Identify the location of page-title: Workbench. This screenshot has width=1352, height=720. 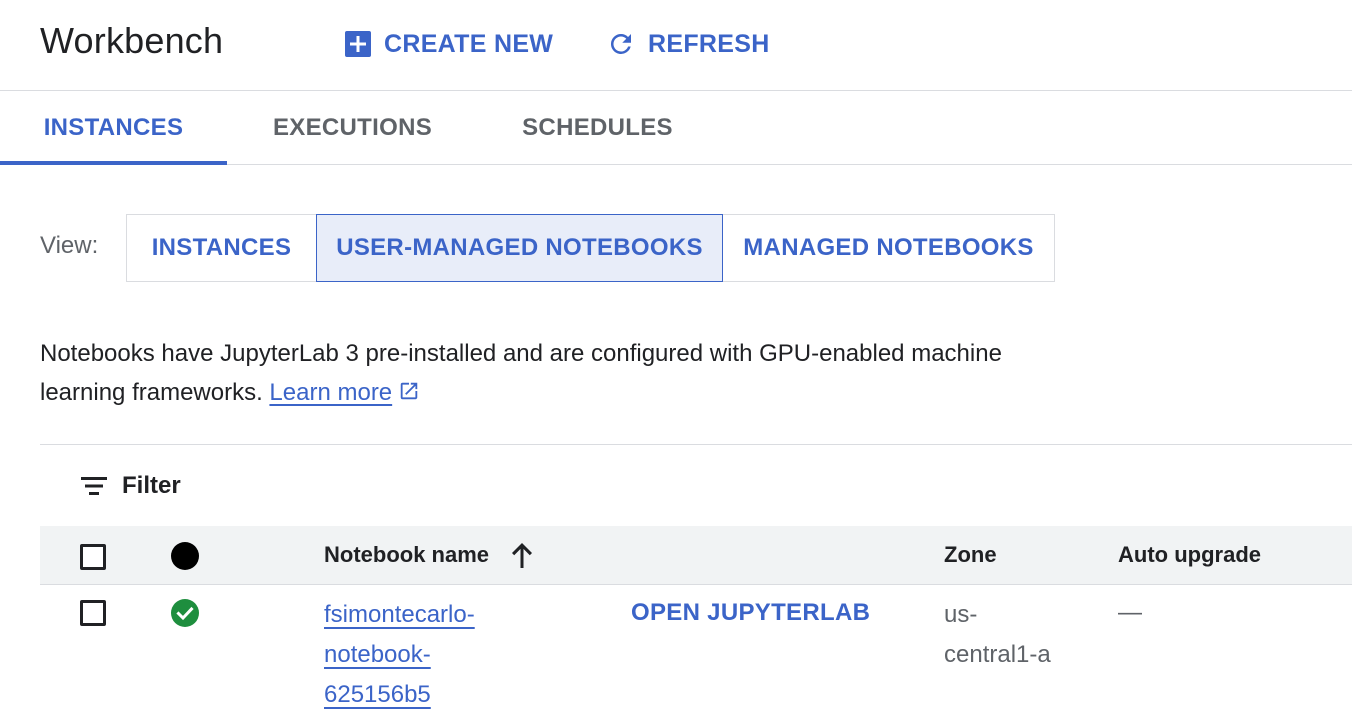
(132, 40).